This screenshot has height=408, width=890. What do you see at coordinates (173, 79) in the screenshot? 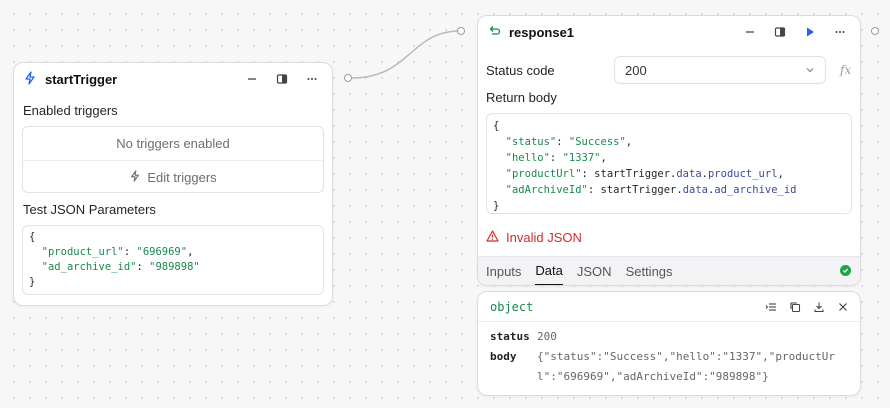
I see `start-node-header: startTrigger` at bounding box center [173, 79].